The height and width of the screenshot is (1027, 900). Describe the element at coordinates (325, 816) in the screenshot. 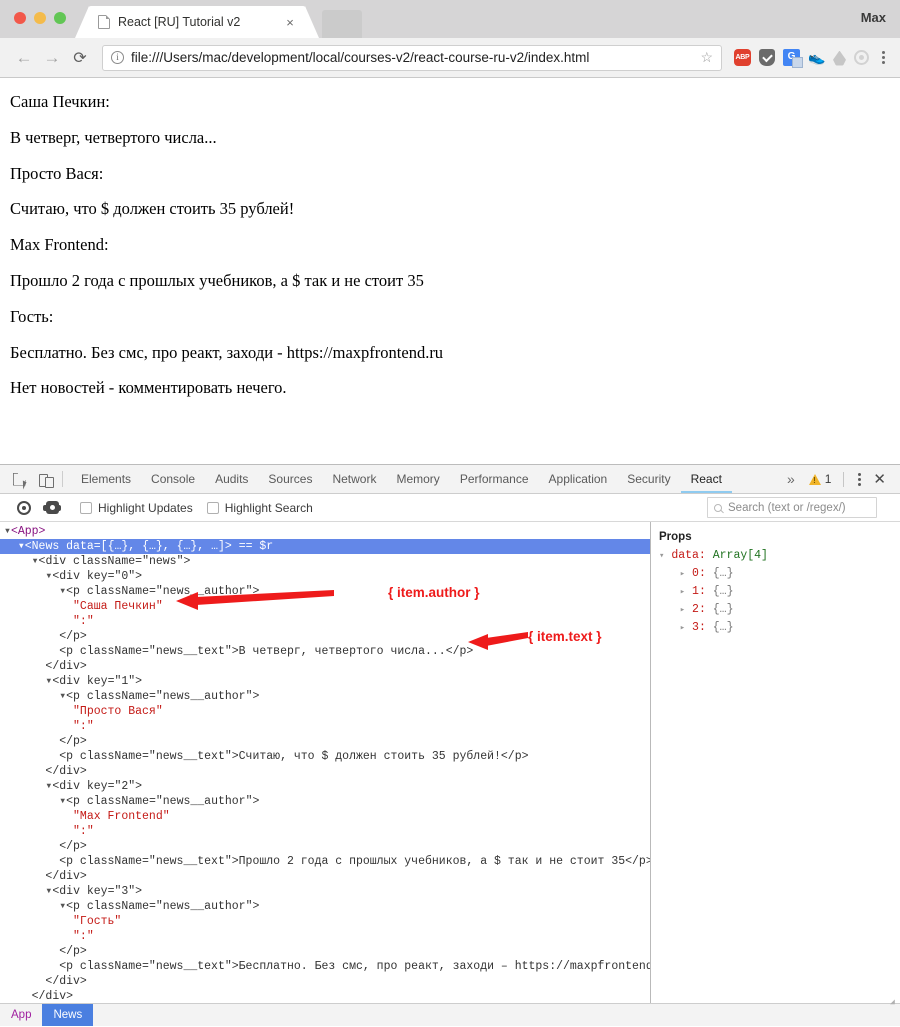

I see `tree-row: "Max Frontend"` at that location.